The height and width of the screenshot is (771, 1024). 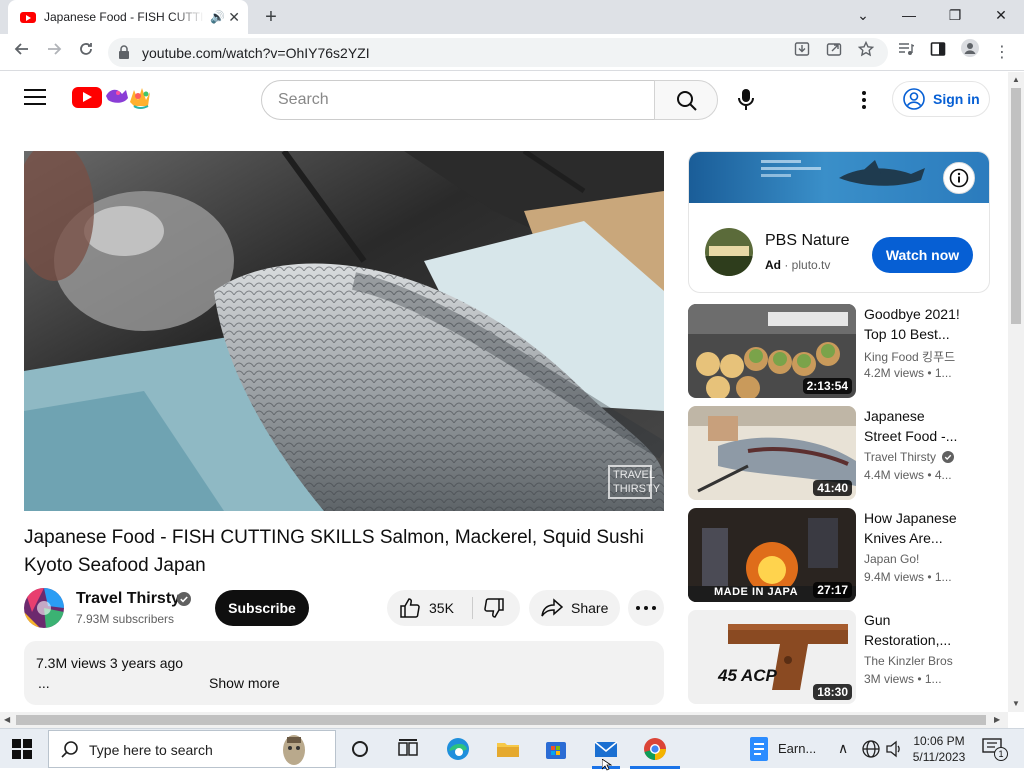 I want to click on thumbnail-caption: MADE IN JAPA, so click(x=756, y=592).